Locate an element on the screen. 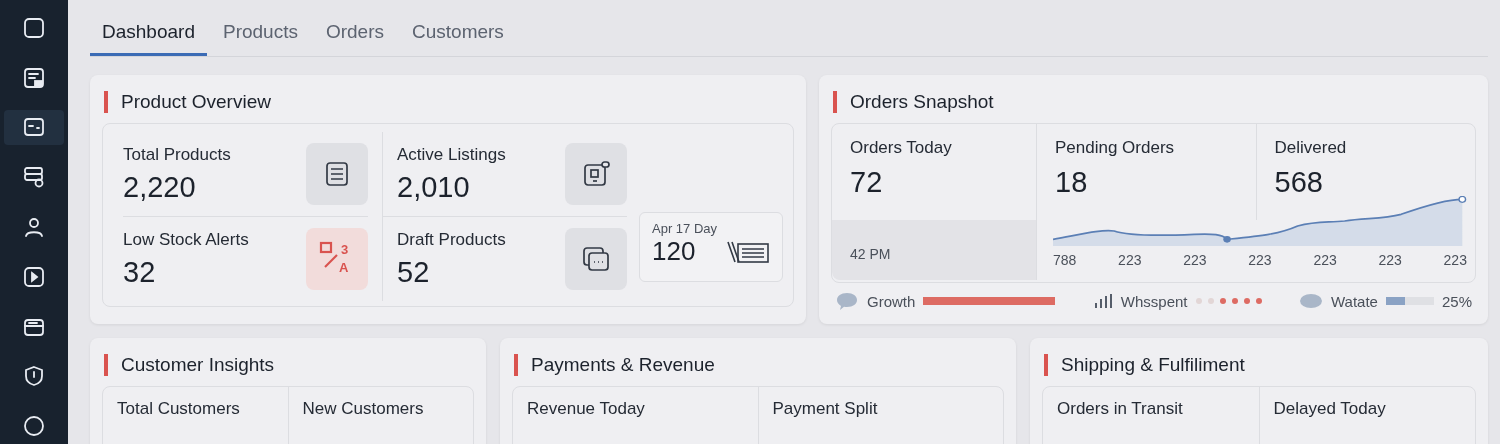 The image size is (1500, 444). stat-label: New Customers is located at coordinates (380, 415).